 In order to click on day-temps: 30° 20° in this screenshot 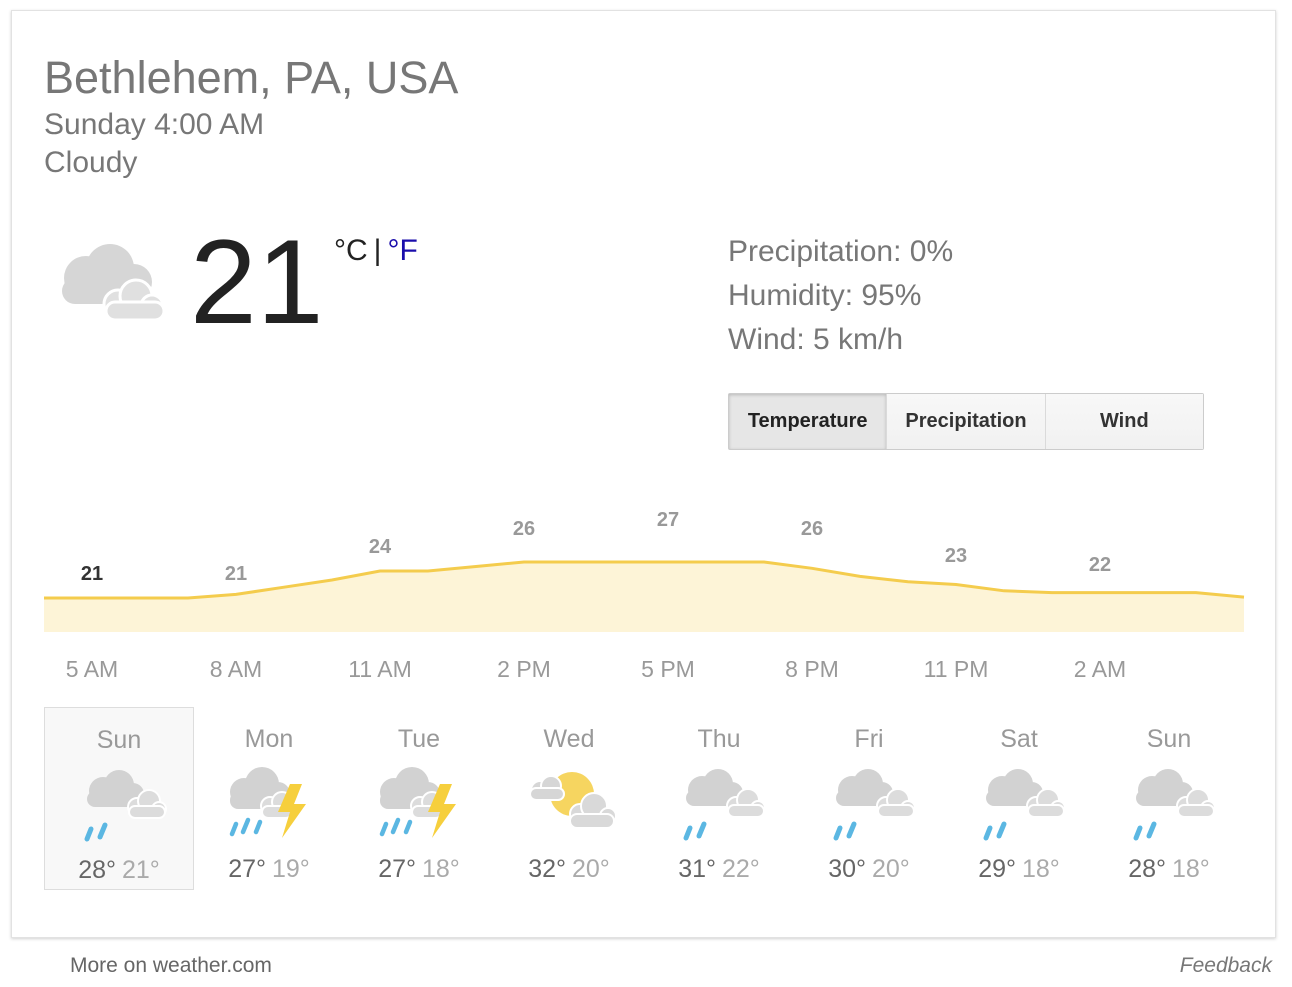, I will do `click(869, 869)`.